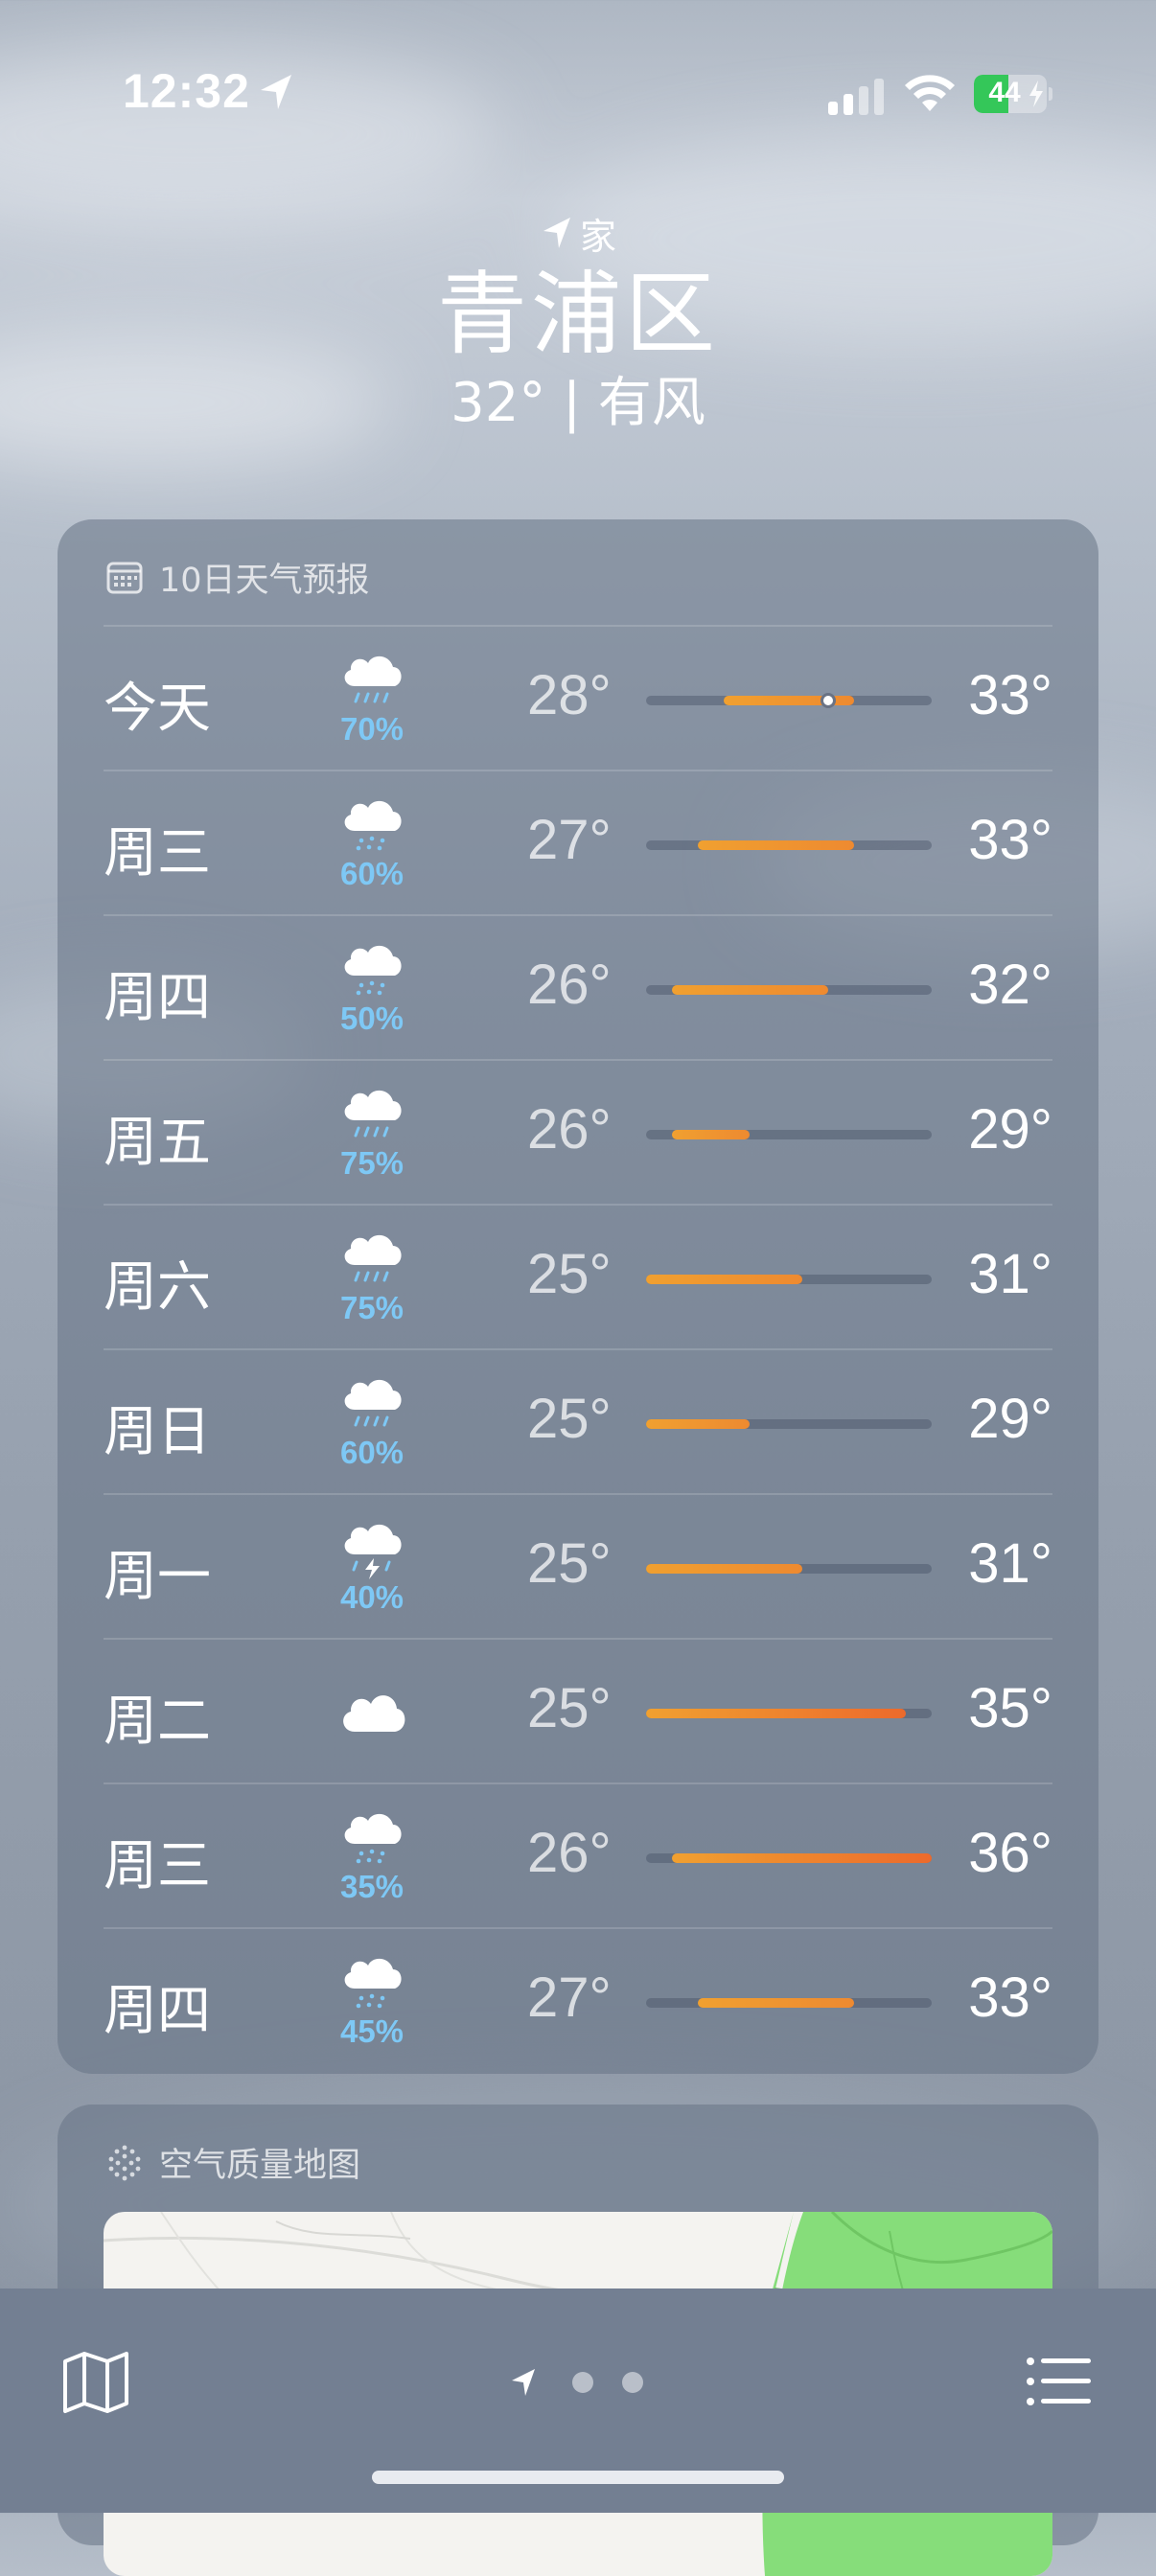  What do you see at coordinates (158, 1143) in the screenshot?
I see `forecast-day-label: 周五` at bounding box center [158, 1143].